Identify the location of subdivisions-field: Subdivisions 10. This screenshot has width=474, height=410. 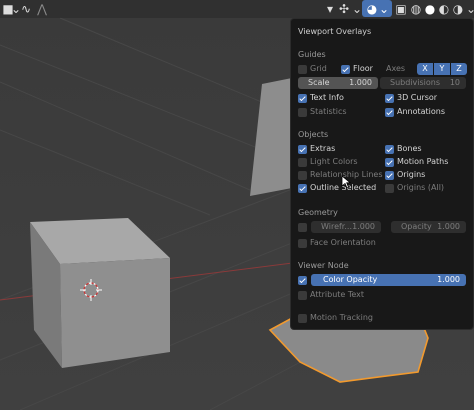
(423, 83).